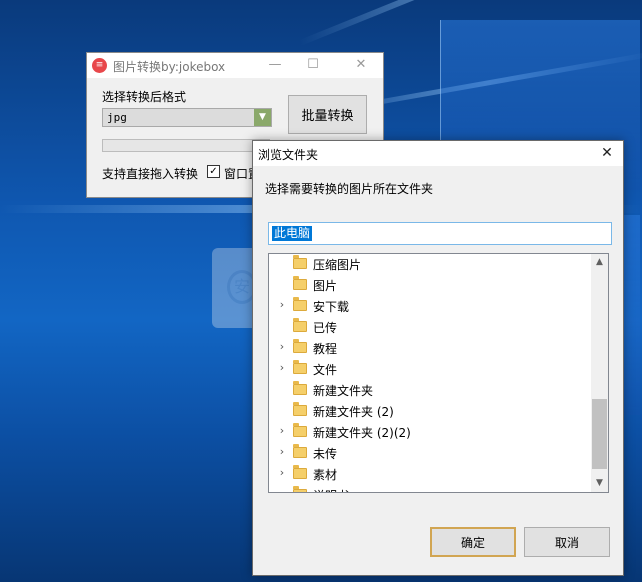  I want to click on tree-item-label: 新建文件夹 (2), so click(353, 412).